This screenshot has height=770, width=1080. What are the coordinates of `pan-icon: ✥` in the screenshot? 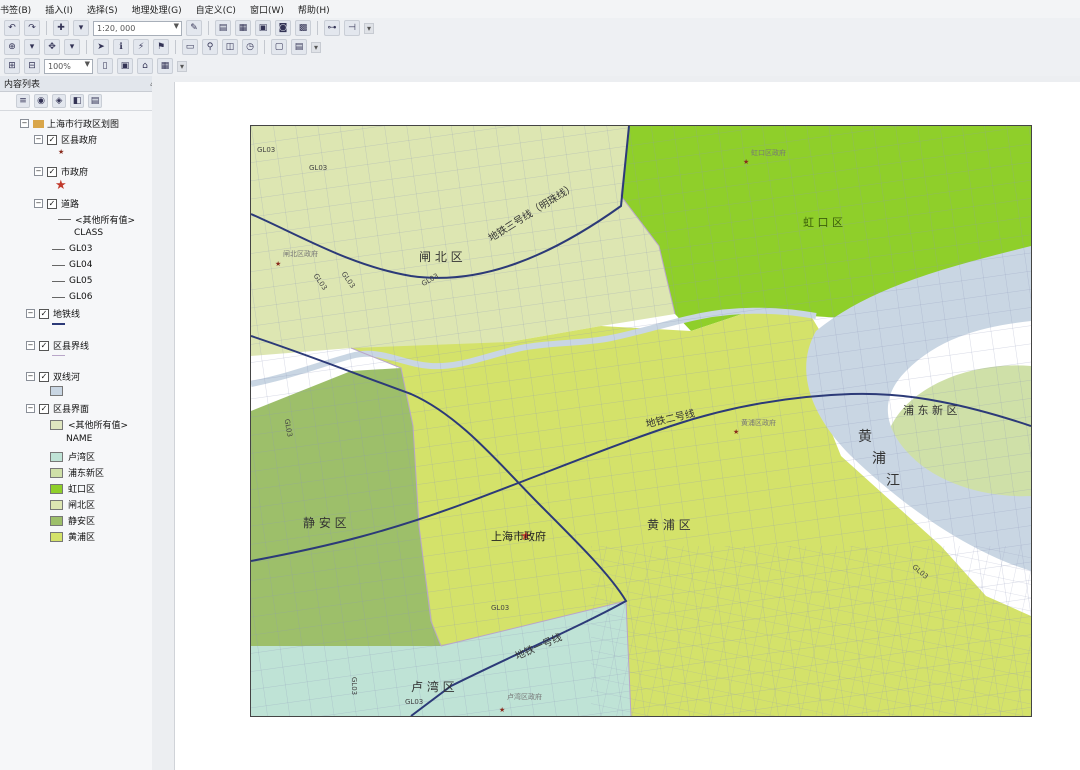 It's located at (52, 47).